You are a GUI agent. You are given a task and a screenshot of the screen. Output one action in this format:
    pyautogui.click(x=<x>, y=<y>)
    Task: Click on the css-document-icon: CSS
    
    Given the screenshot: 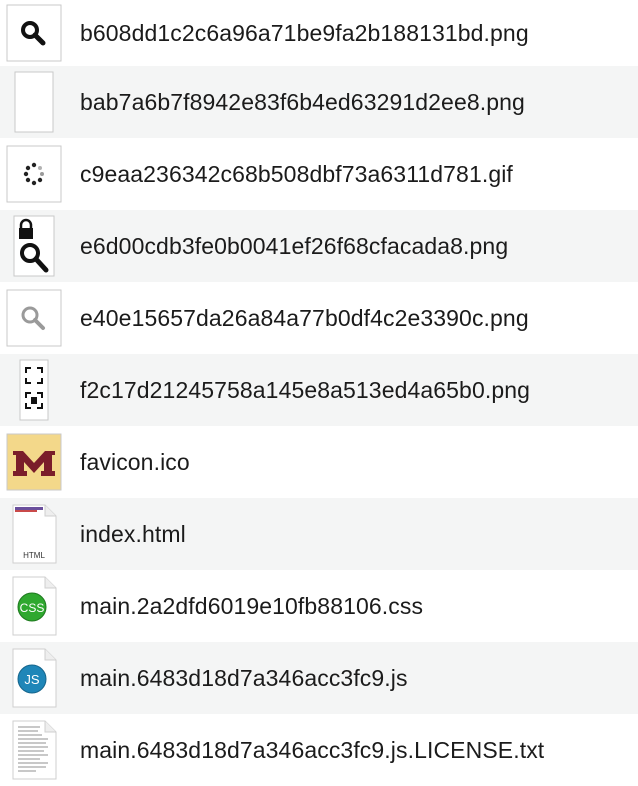 What is the action you would take?
    pyautogui.click(x=34, y=606)
    